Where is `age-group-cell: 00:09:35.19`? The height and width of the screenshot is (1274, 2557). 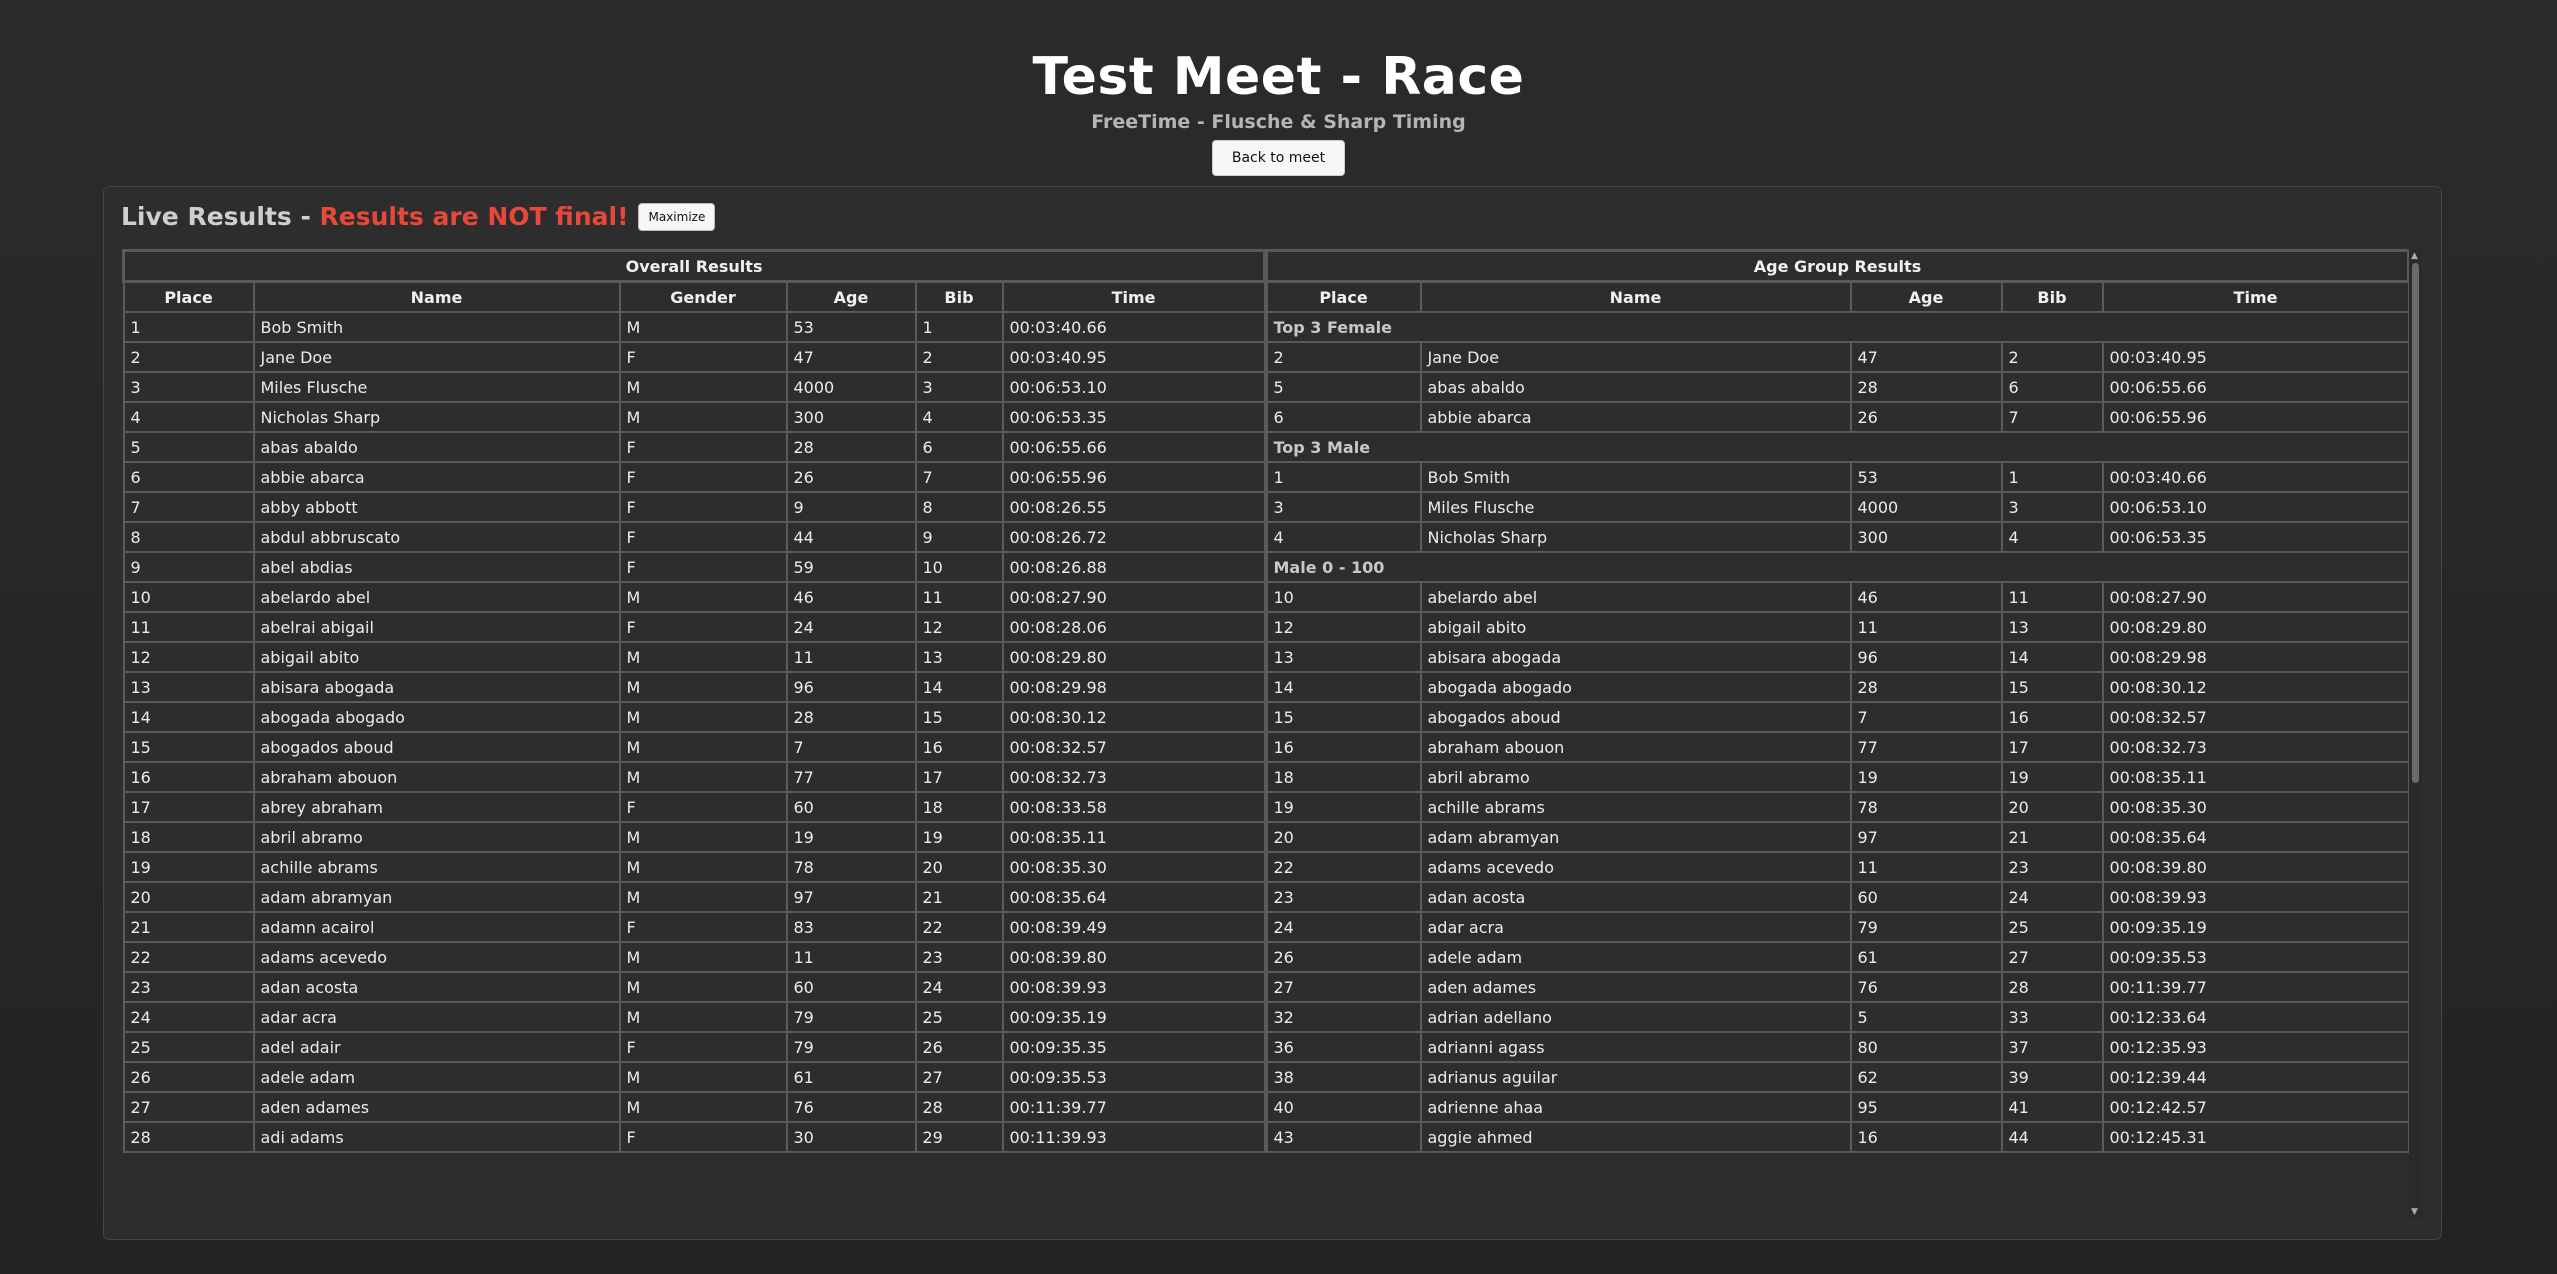
age-group-cell: 00:09:35.19 is located at coordinates (2255, 927).